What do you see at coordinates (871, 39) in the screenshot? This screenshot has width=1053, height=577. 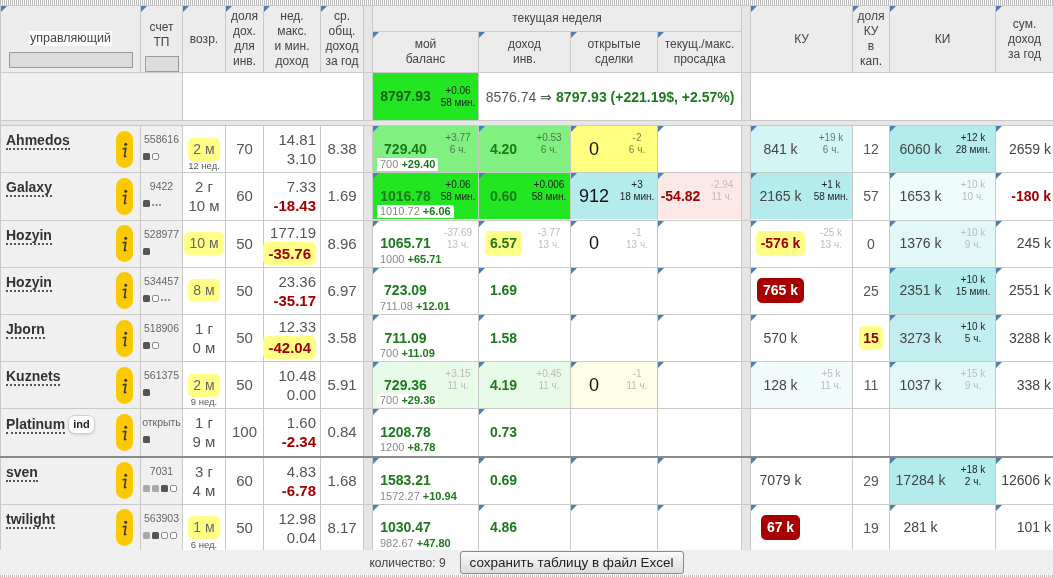 I see `column-header: доля КУ в кап.` at bounding box center [871, 39].